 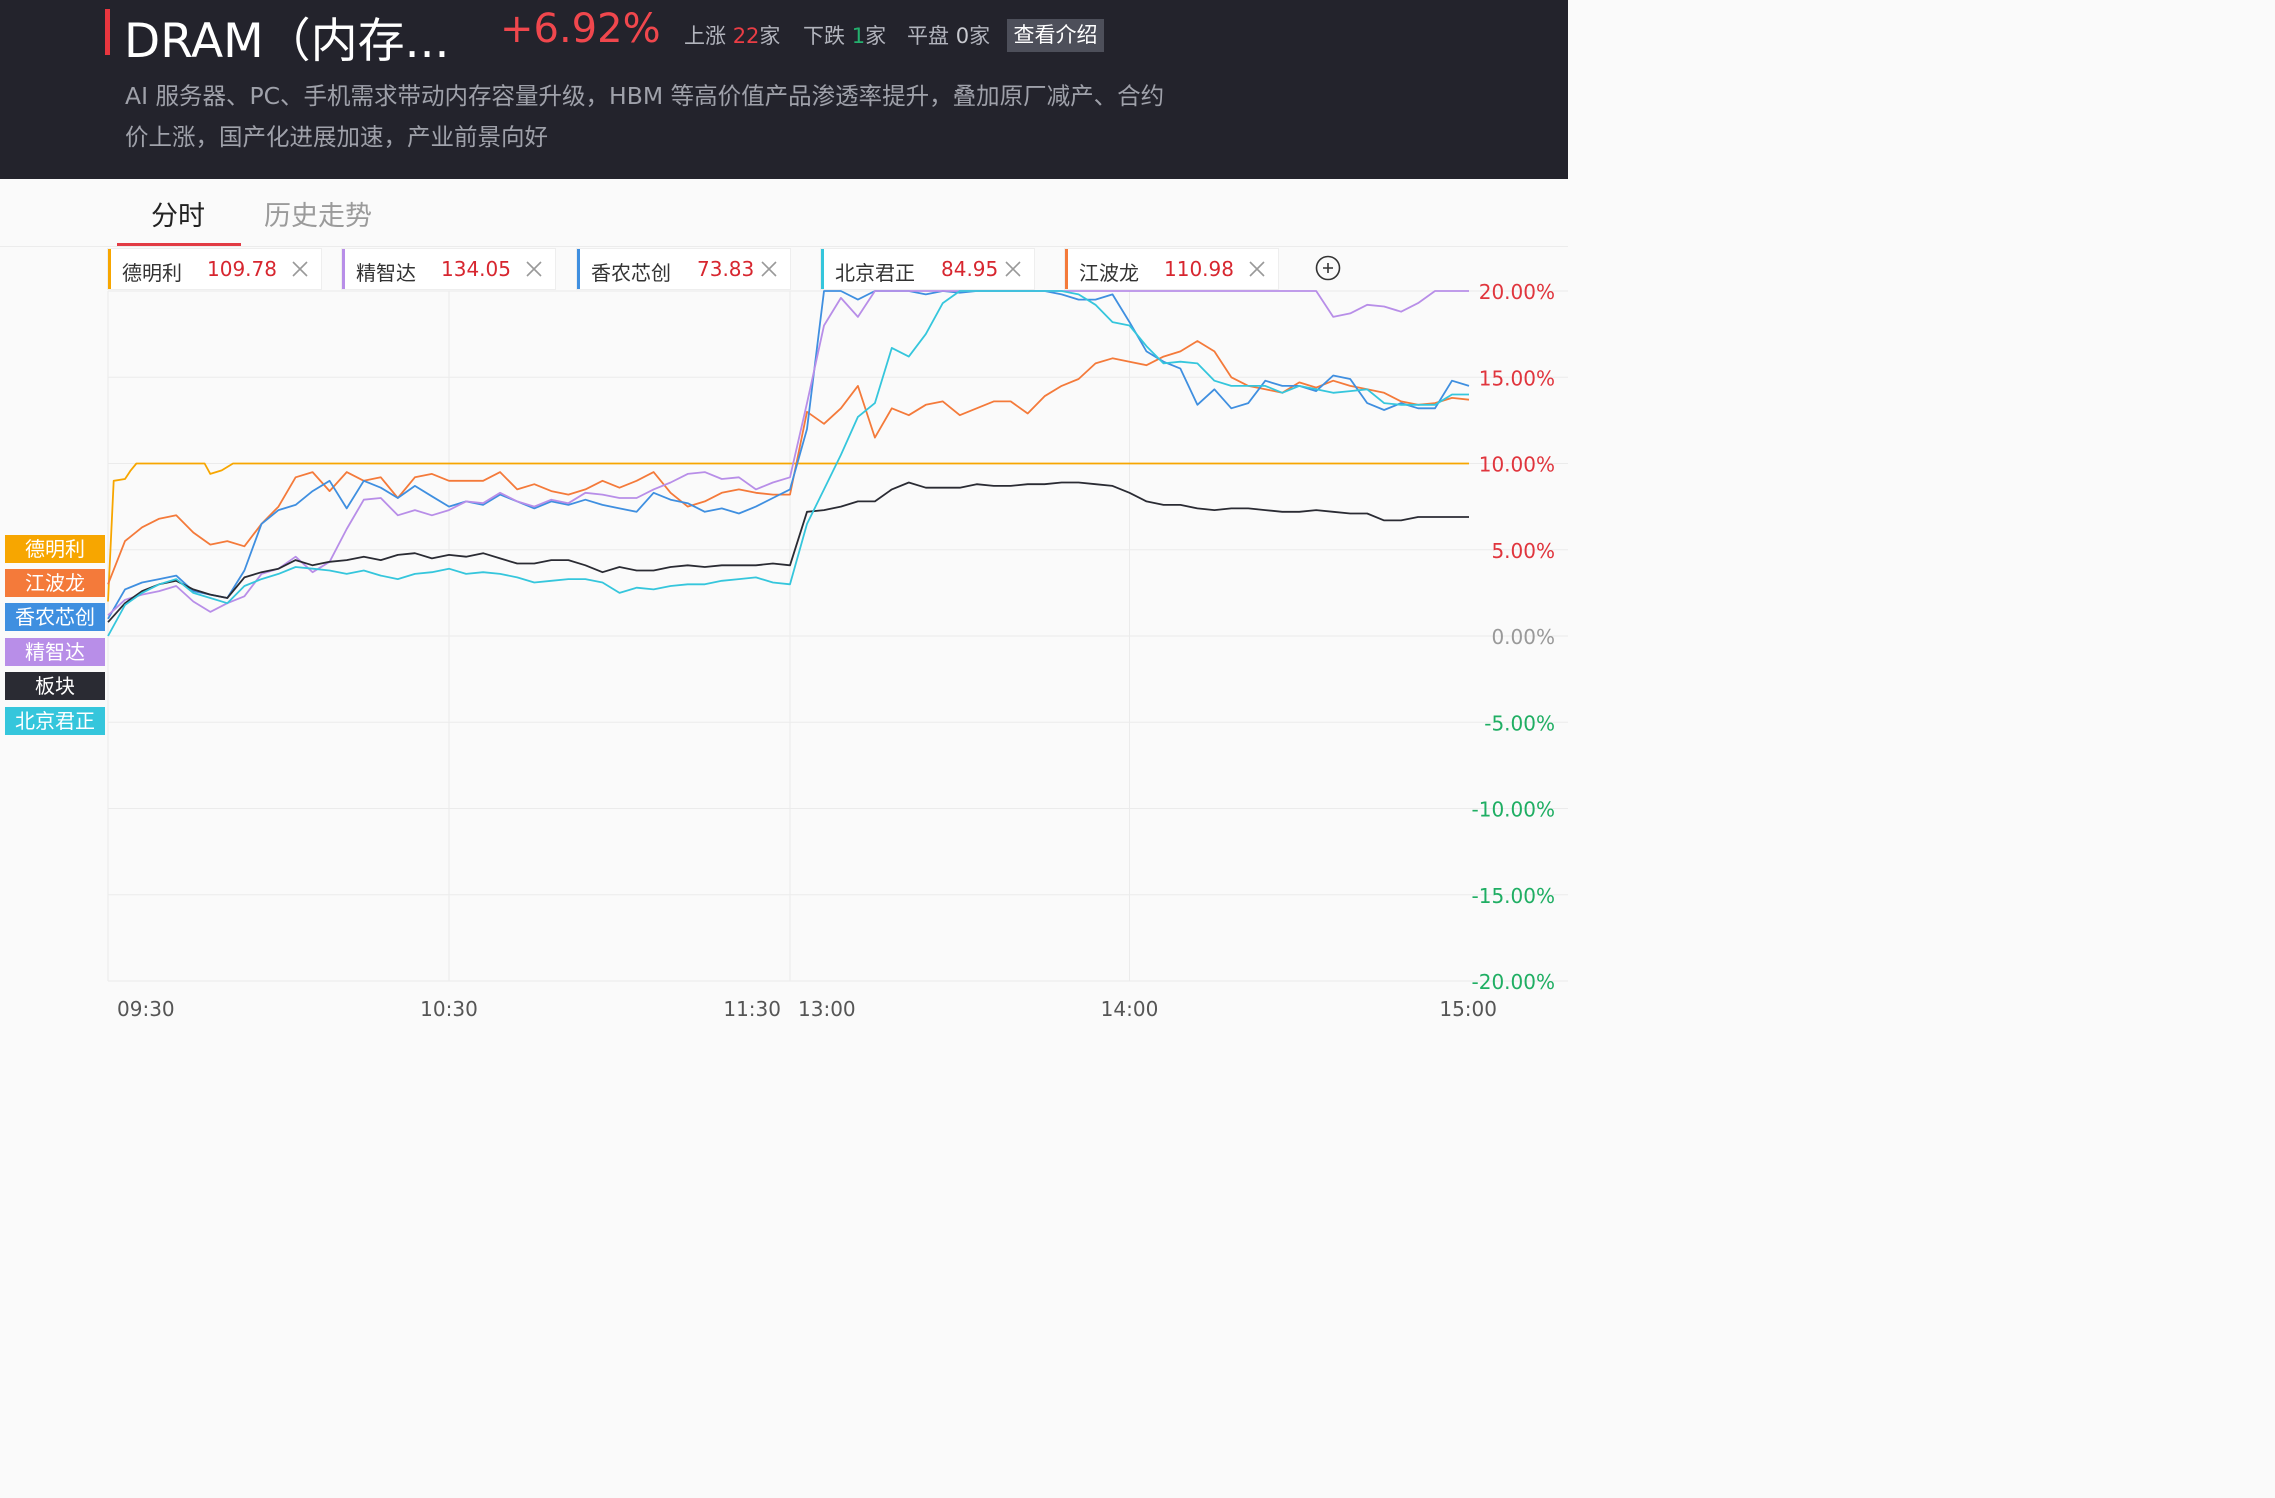 What do you see at coordinates (1513, 982) in the screenshot?
I see `y-tick-label: -20.00%` at bounding box center [1513, 982].